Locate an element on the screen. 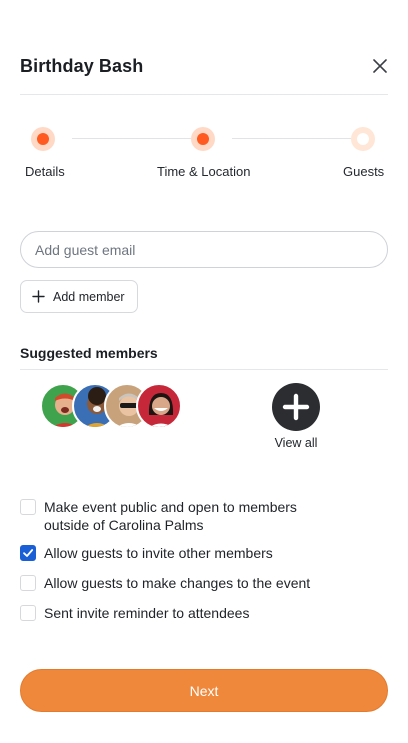 The height and width of the screenshot is (743, 408). option-guests-invite: Allow guests to invite other members is located at coordinates (205, 553).